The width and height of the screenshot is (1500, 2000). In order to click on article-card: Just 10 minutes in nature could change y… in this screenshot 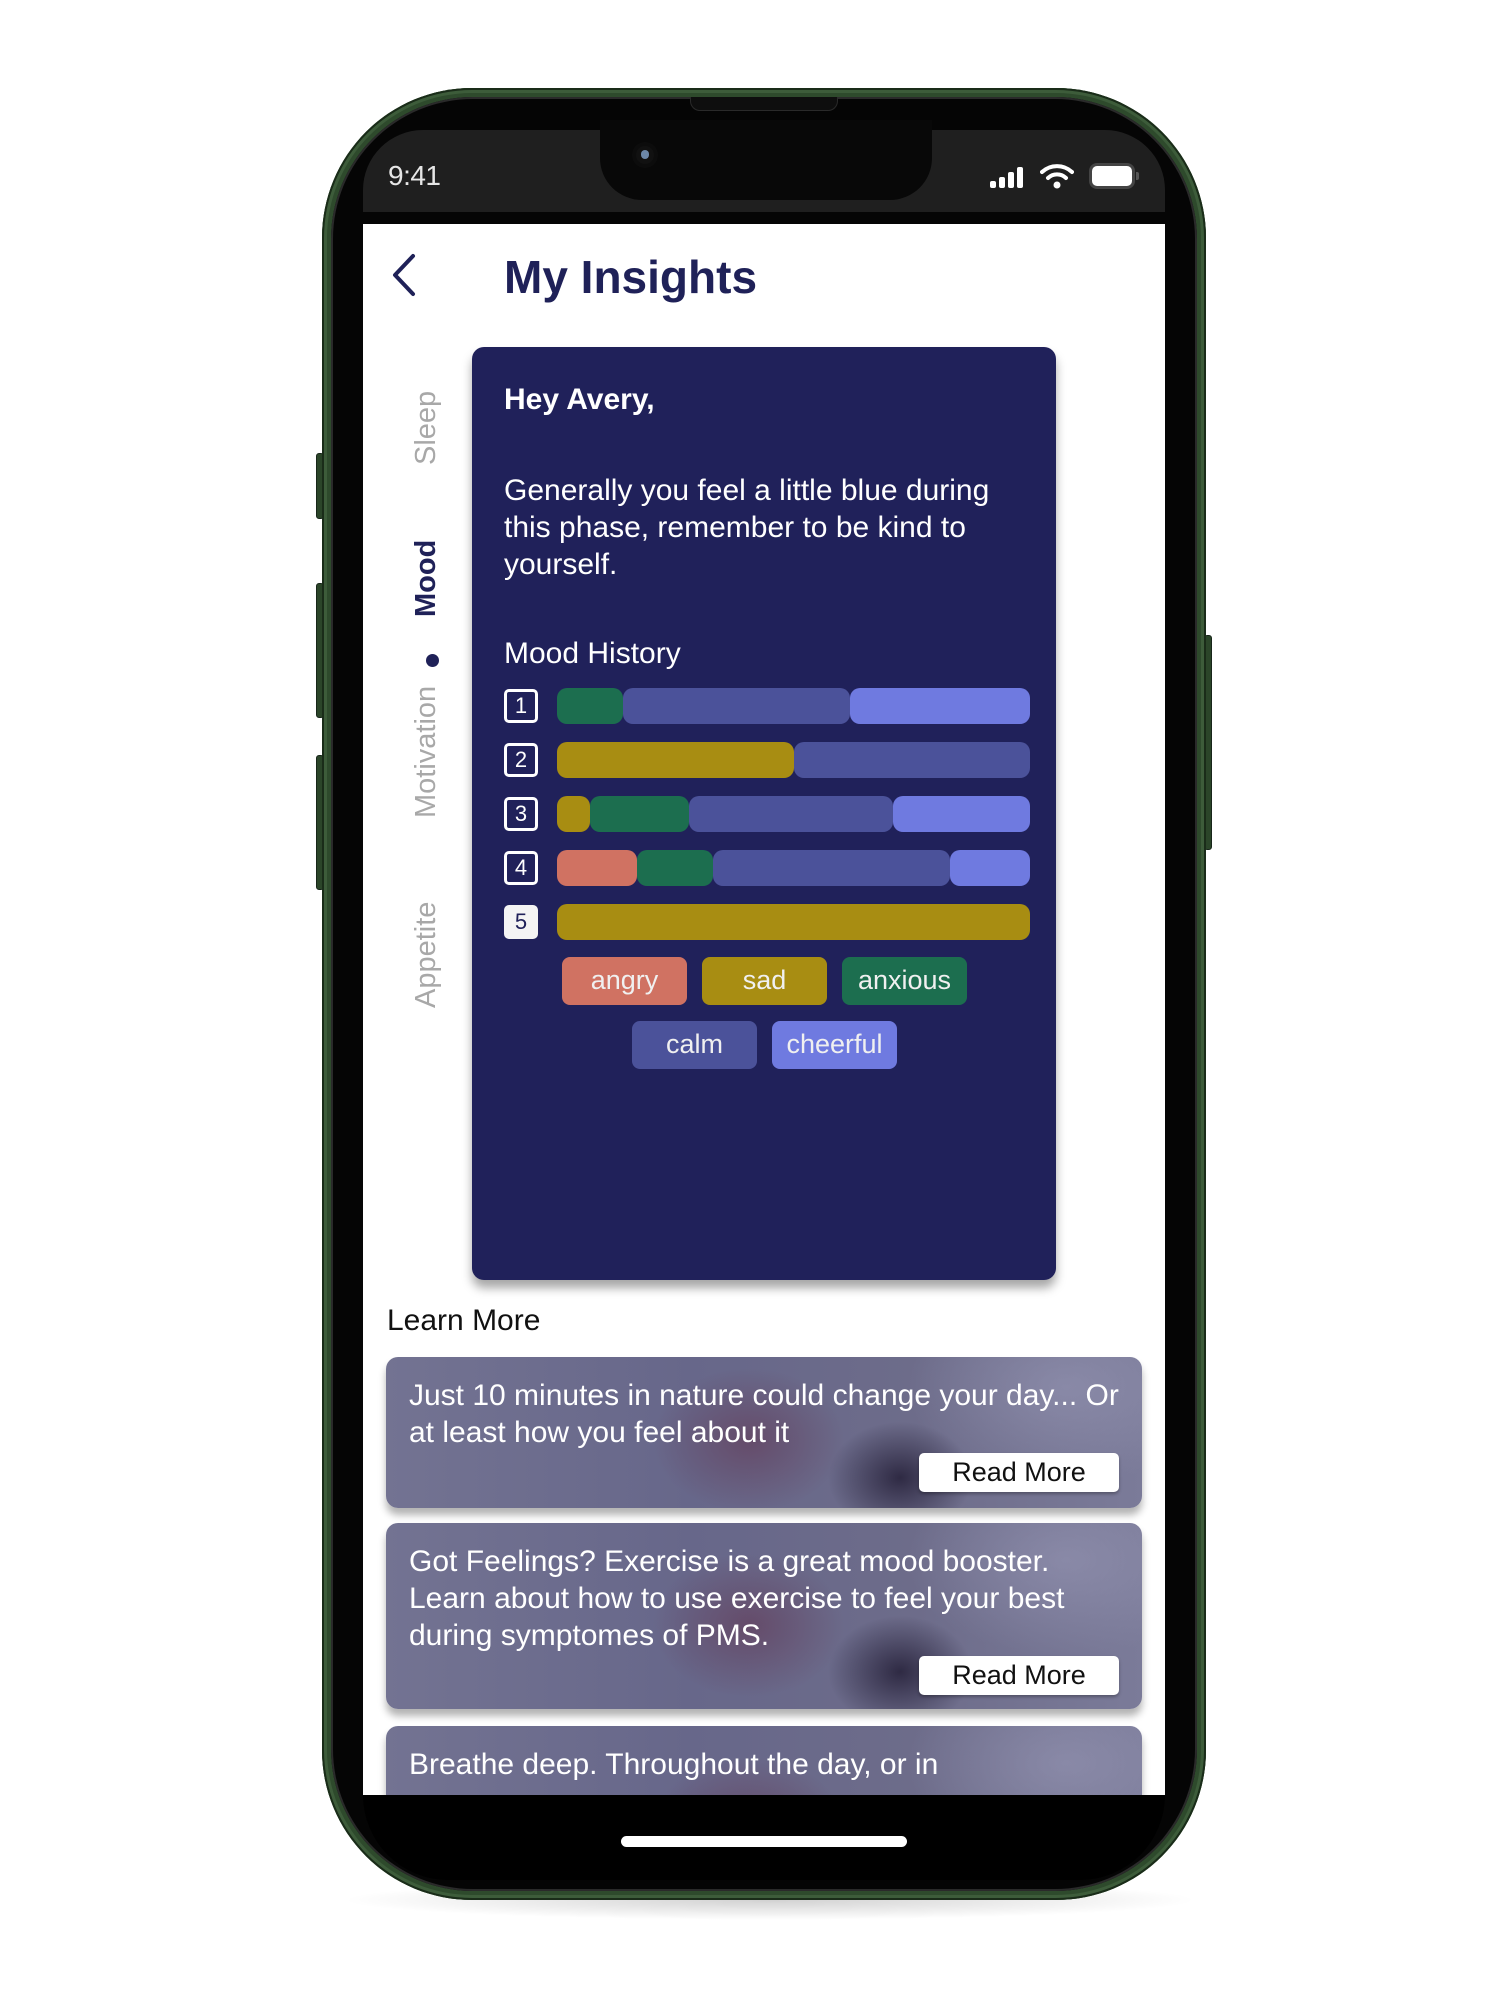, I will do `click(764, 1432)`.